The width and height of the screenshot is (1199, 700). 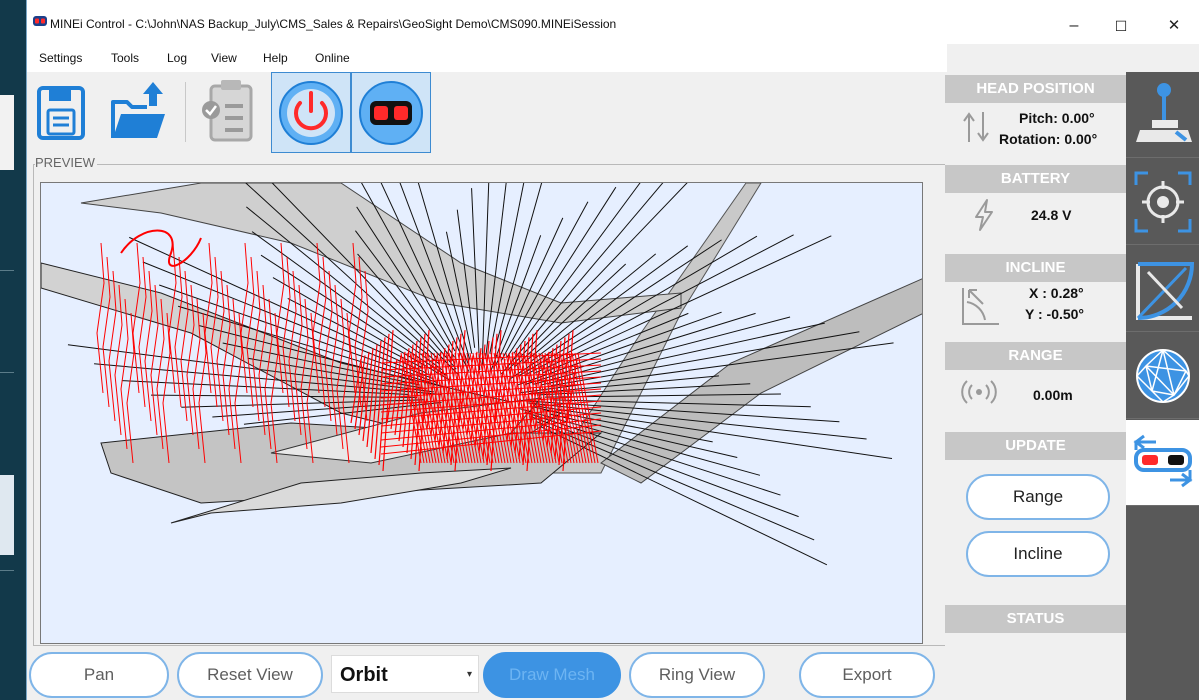 I want to click on desktop-background-strip, so click(x=13, y=350).